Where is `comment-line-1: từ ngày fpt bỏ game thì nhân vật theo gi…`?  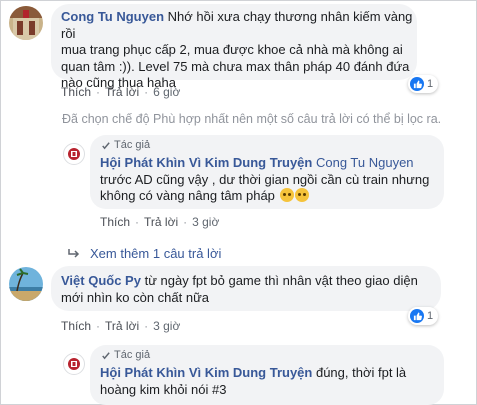 comment-line-1: từ ngày fpt bỏ game thì nhân vật theo gi… is located at coordinates (281, 280).